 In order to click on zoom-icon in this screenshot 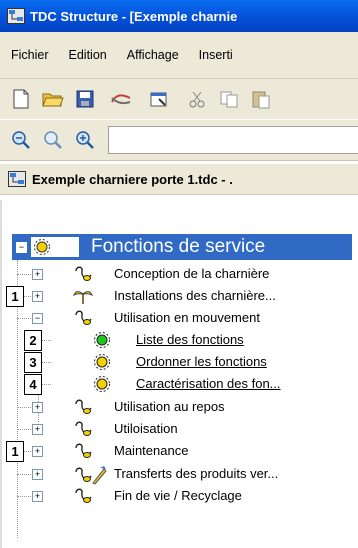, I will do `click(53, 140)`.